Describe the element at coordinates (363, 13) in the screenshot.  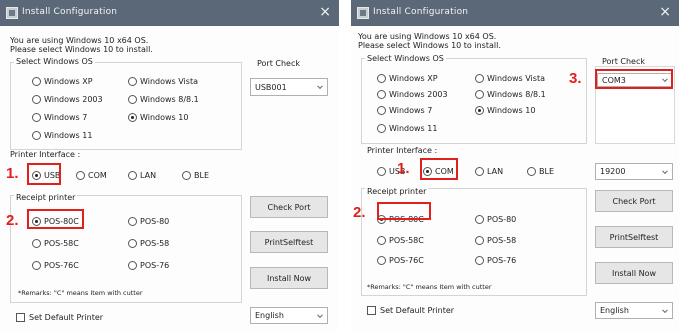
I see `app-icon` at that location.